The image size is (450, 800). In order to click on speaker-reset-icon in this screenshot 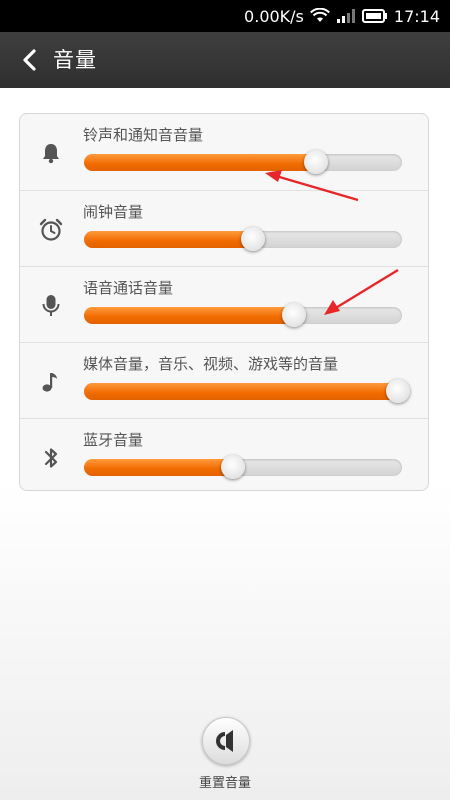, I will do `click(224, 741)`.